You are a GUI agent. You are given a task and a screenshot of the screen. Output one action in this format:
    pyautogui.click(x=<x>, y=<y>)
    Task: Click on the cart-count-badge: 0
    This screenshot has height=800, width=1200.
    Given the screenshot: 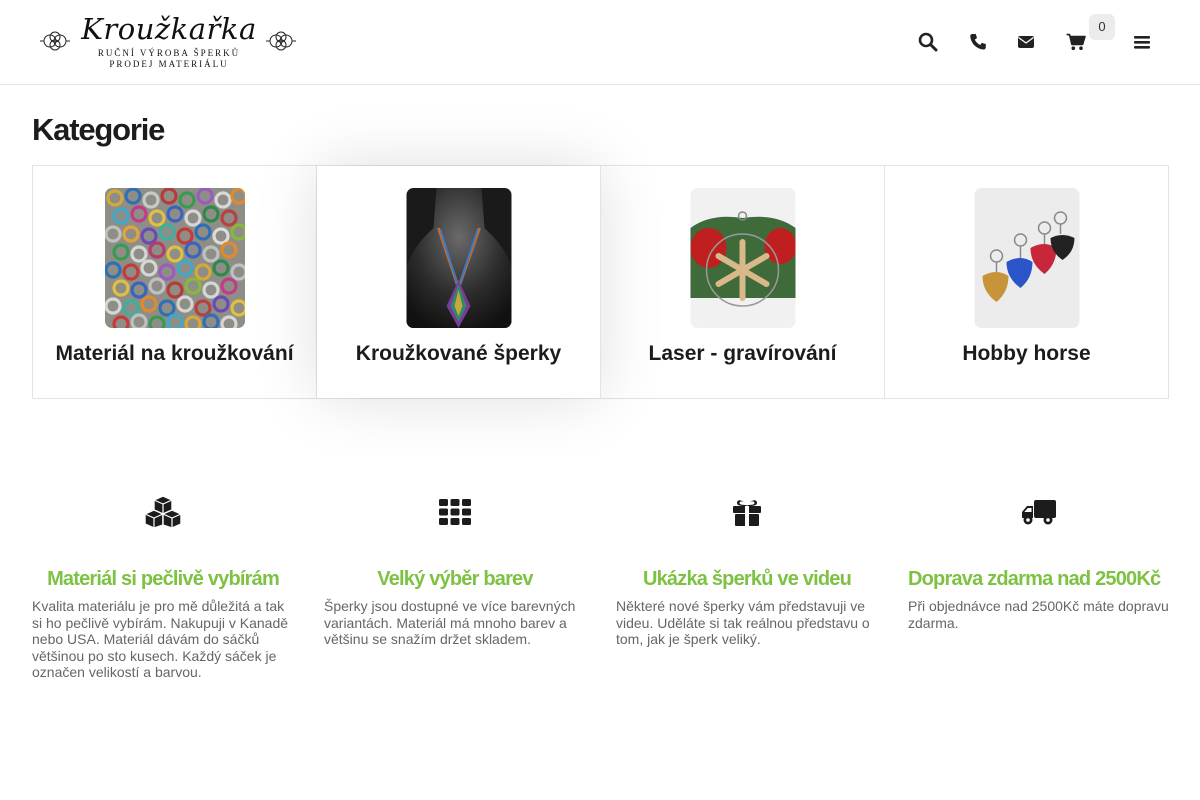 What is the action you would take?
    pyautogui.click(x=1102, y=27)
    